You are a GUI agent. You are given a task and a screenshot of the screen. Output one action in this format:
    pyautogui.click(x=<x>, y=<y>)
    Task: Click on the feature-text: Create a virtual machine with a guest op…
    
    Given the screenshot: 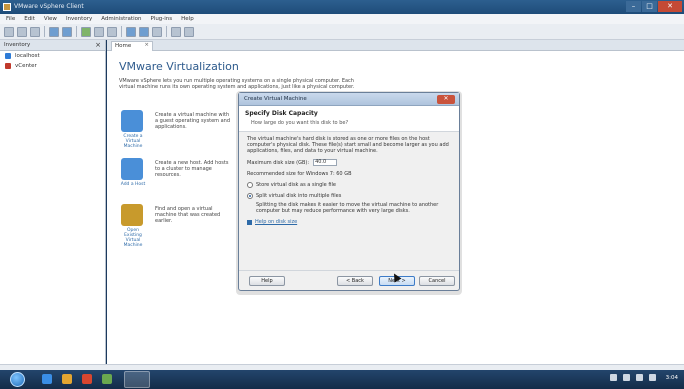 What is the action you would take?
    pyautogui.click(x=193, y=121)
    